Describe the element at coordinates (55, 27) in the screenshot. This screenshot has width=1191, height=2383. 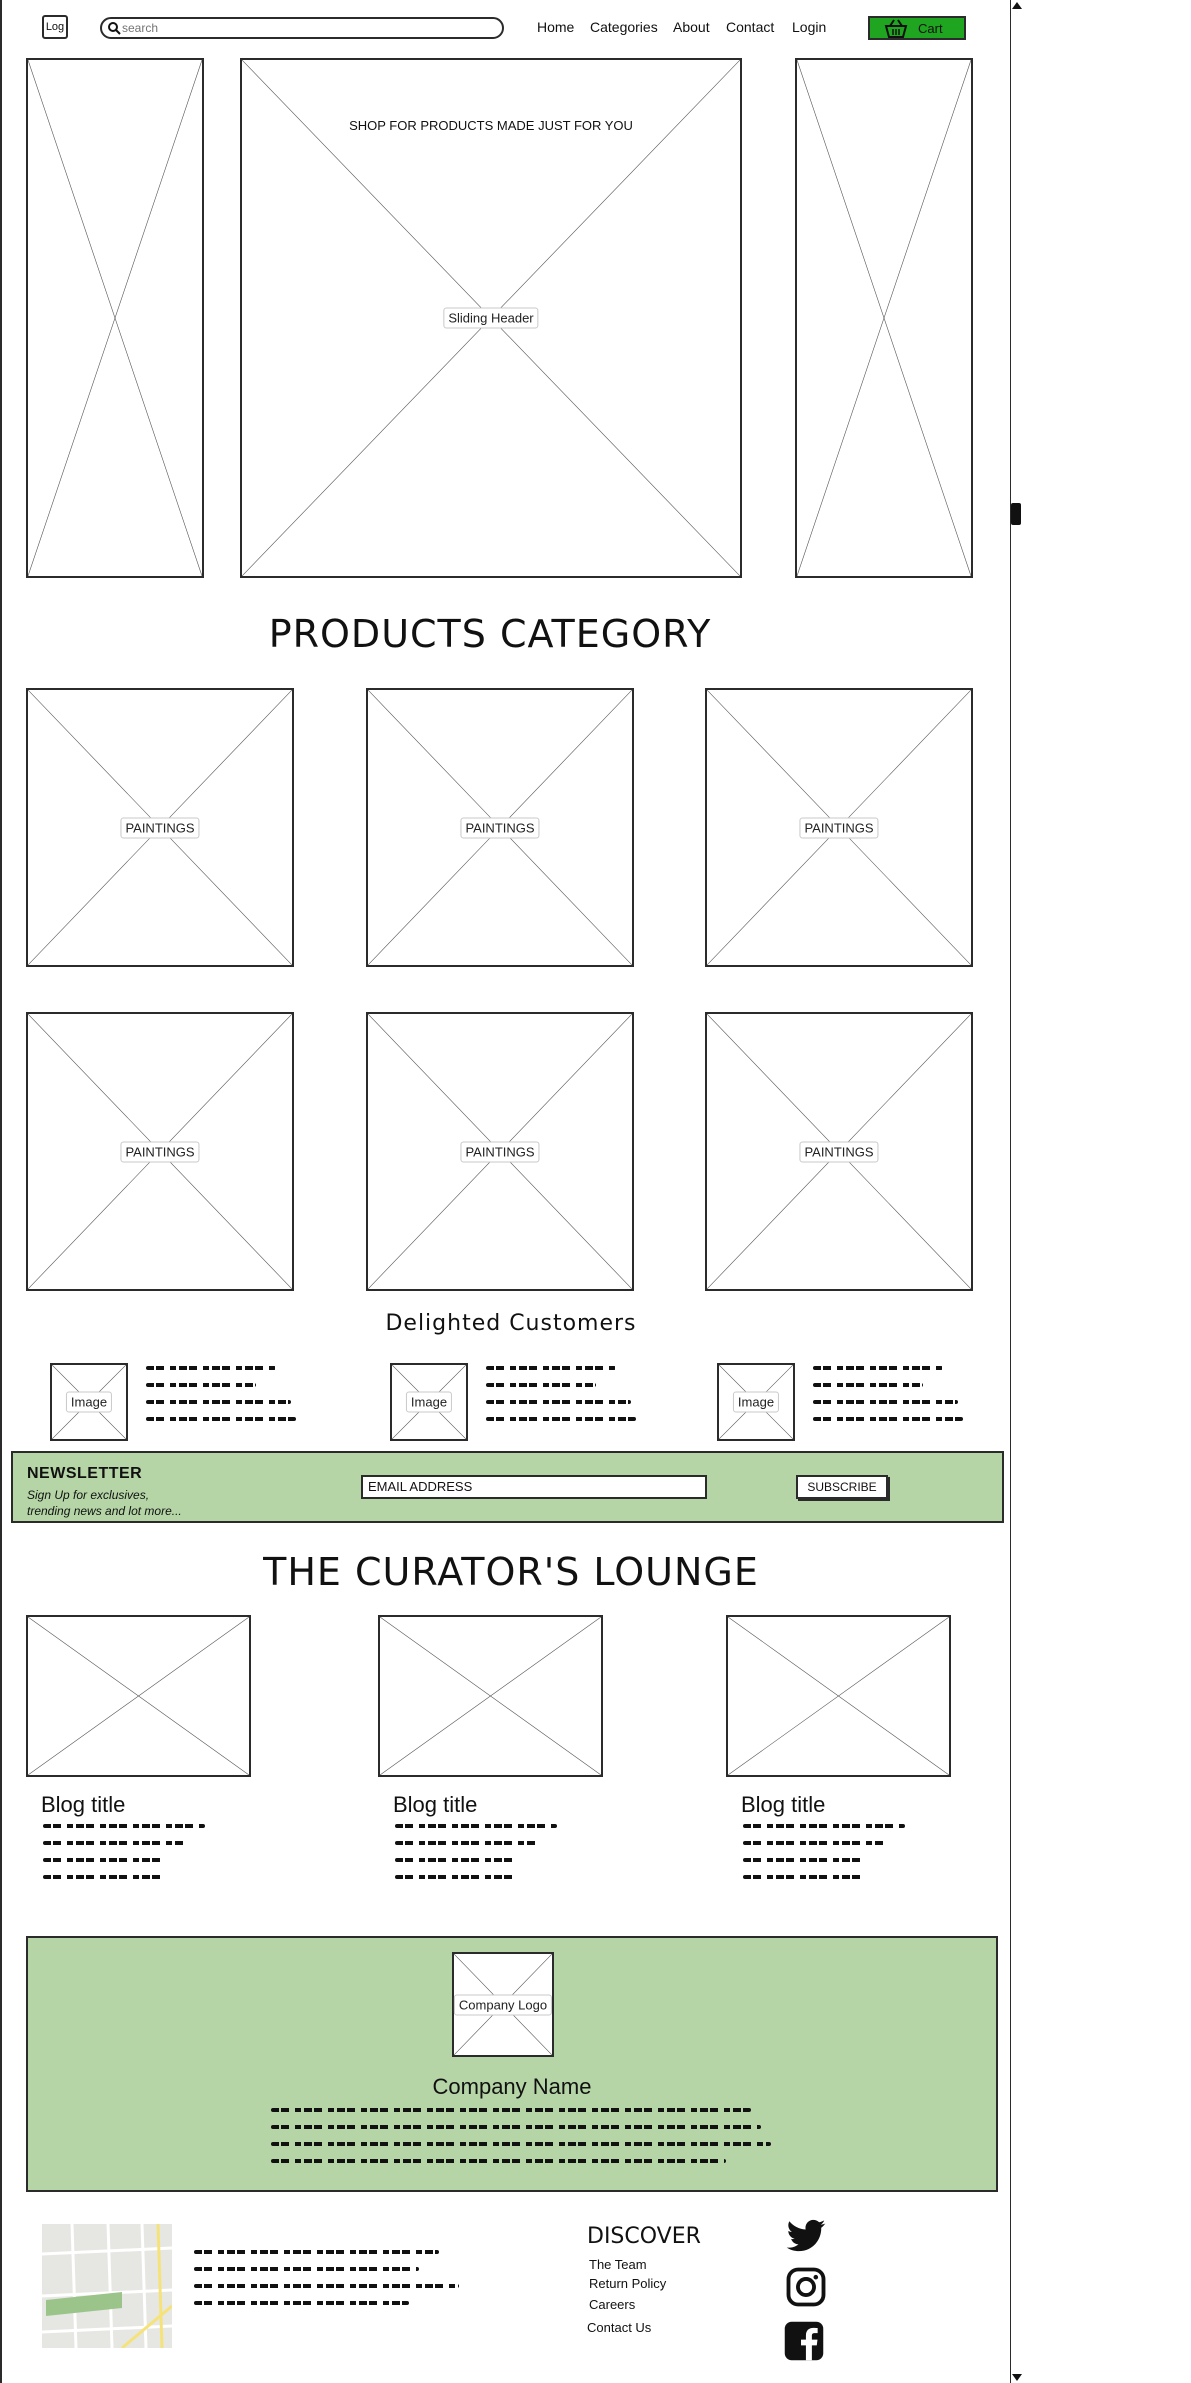
I see `logo: Log` at that location.